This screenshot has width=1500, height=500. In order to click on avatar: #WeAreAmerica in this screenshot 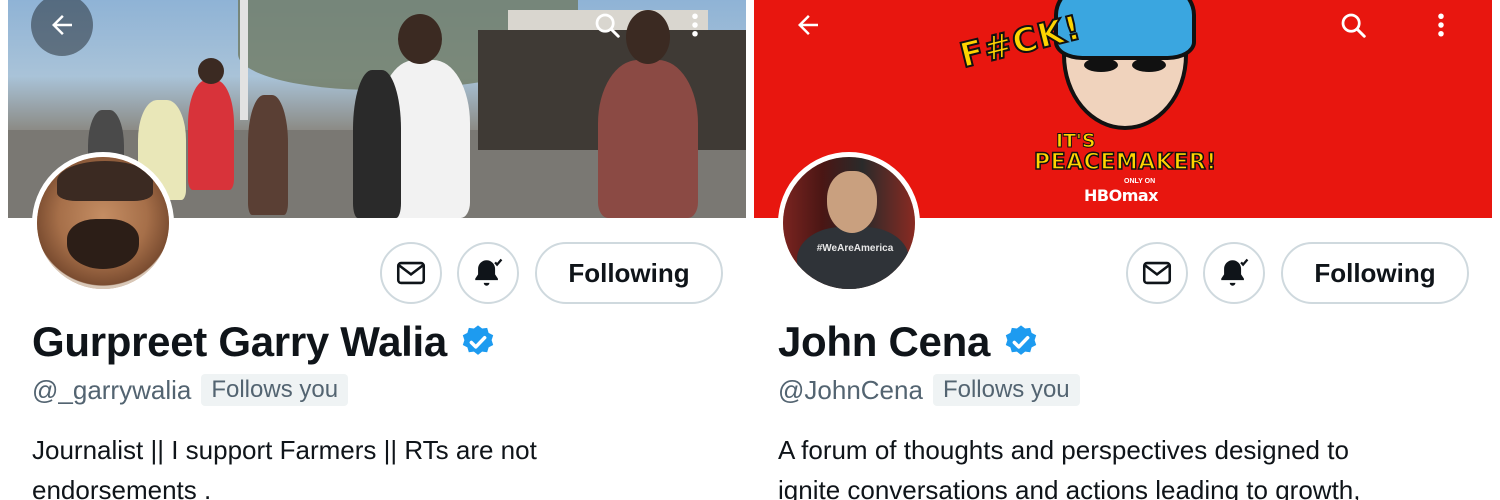, I will do `click(849, 223)`.